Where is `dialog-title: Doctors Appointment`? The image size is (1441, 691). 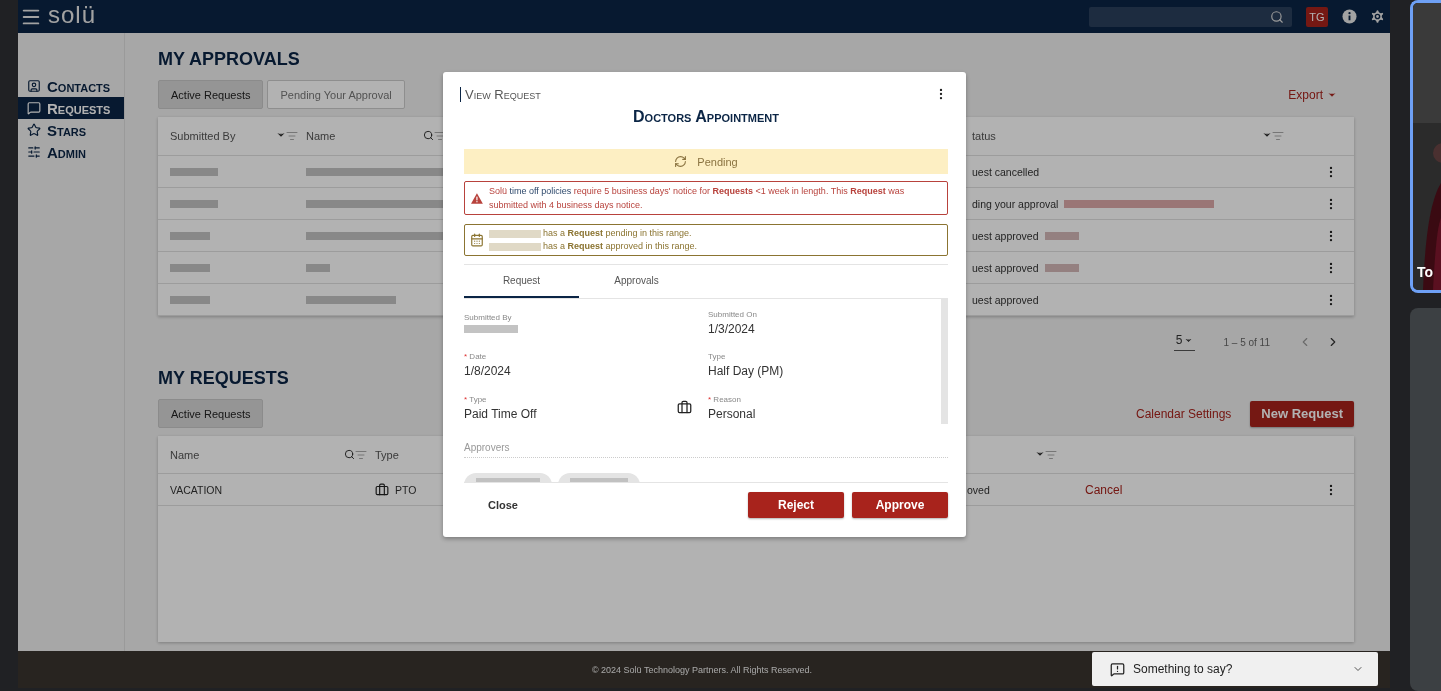 dialog-title: Doctors Appointment is located at coordinates (706, 117).